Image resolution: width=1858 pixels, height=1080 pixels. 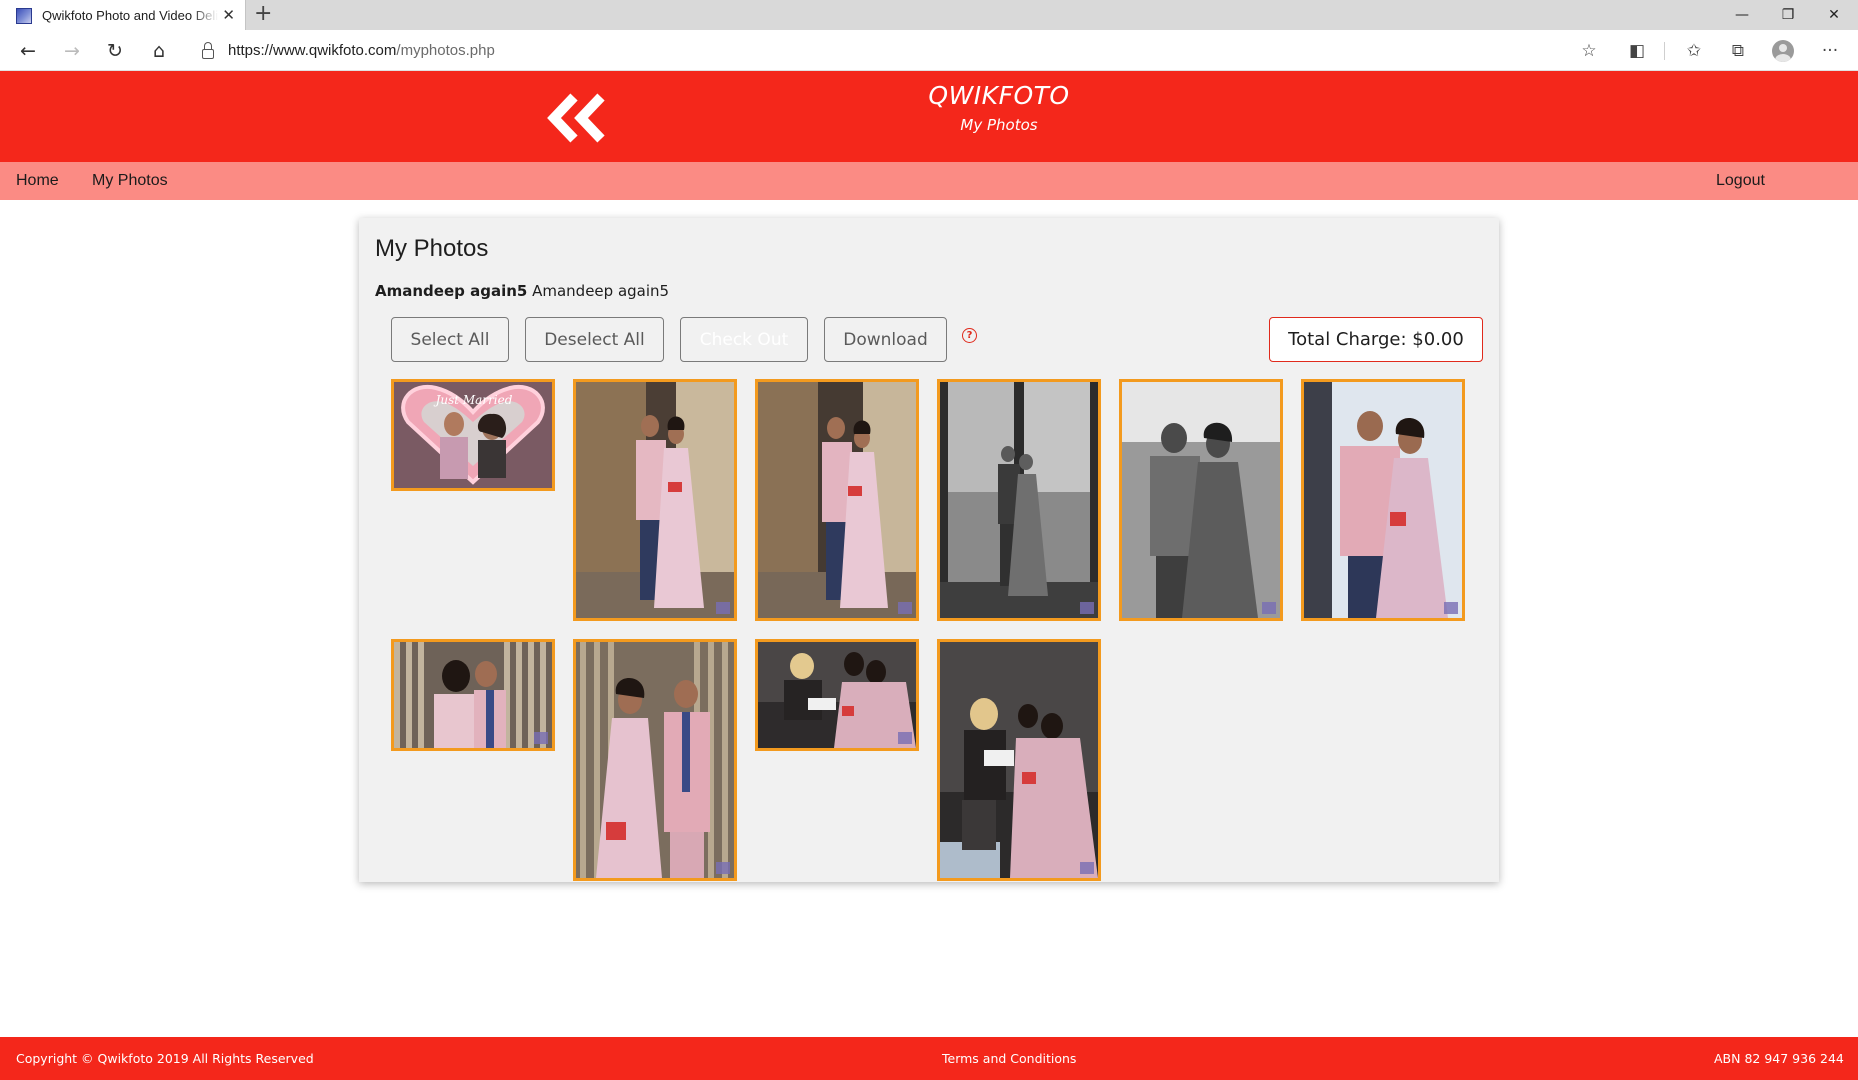 I want to click on deselect-all-button: Deselect All, so click(x=594, y=339).